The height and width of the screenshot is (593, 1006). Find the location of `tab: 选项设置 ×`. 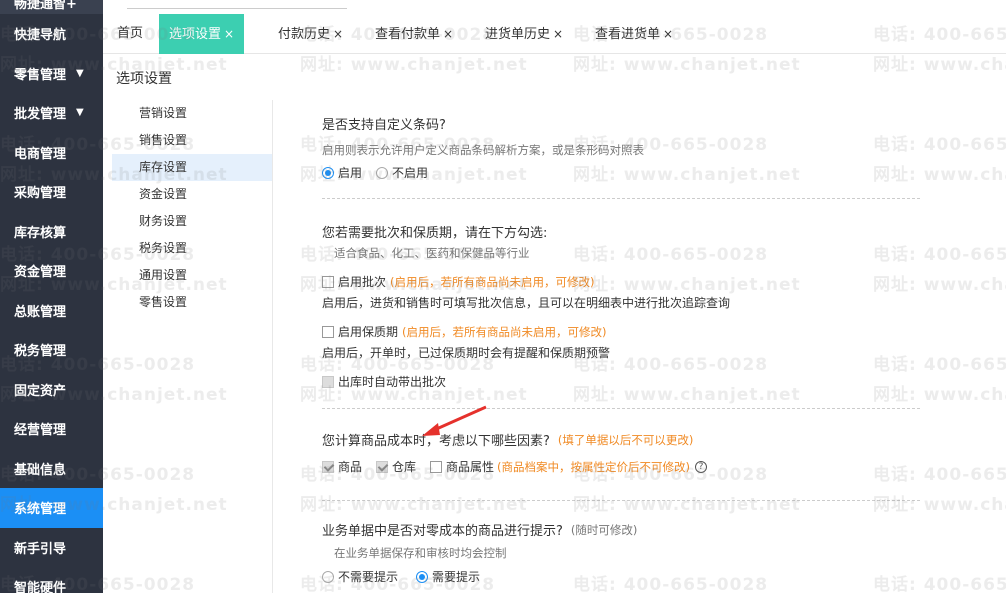

tab: 选项设置 × is located at coordinates (202, 34).